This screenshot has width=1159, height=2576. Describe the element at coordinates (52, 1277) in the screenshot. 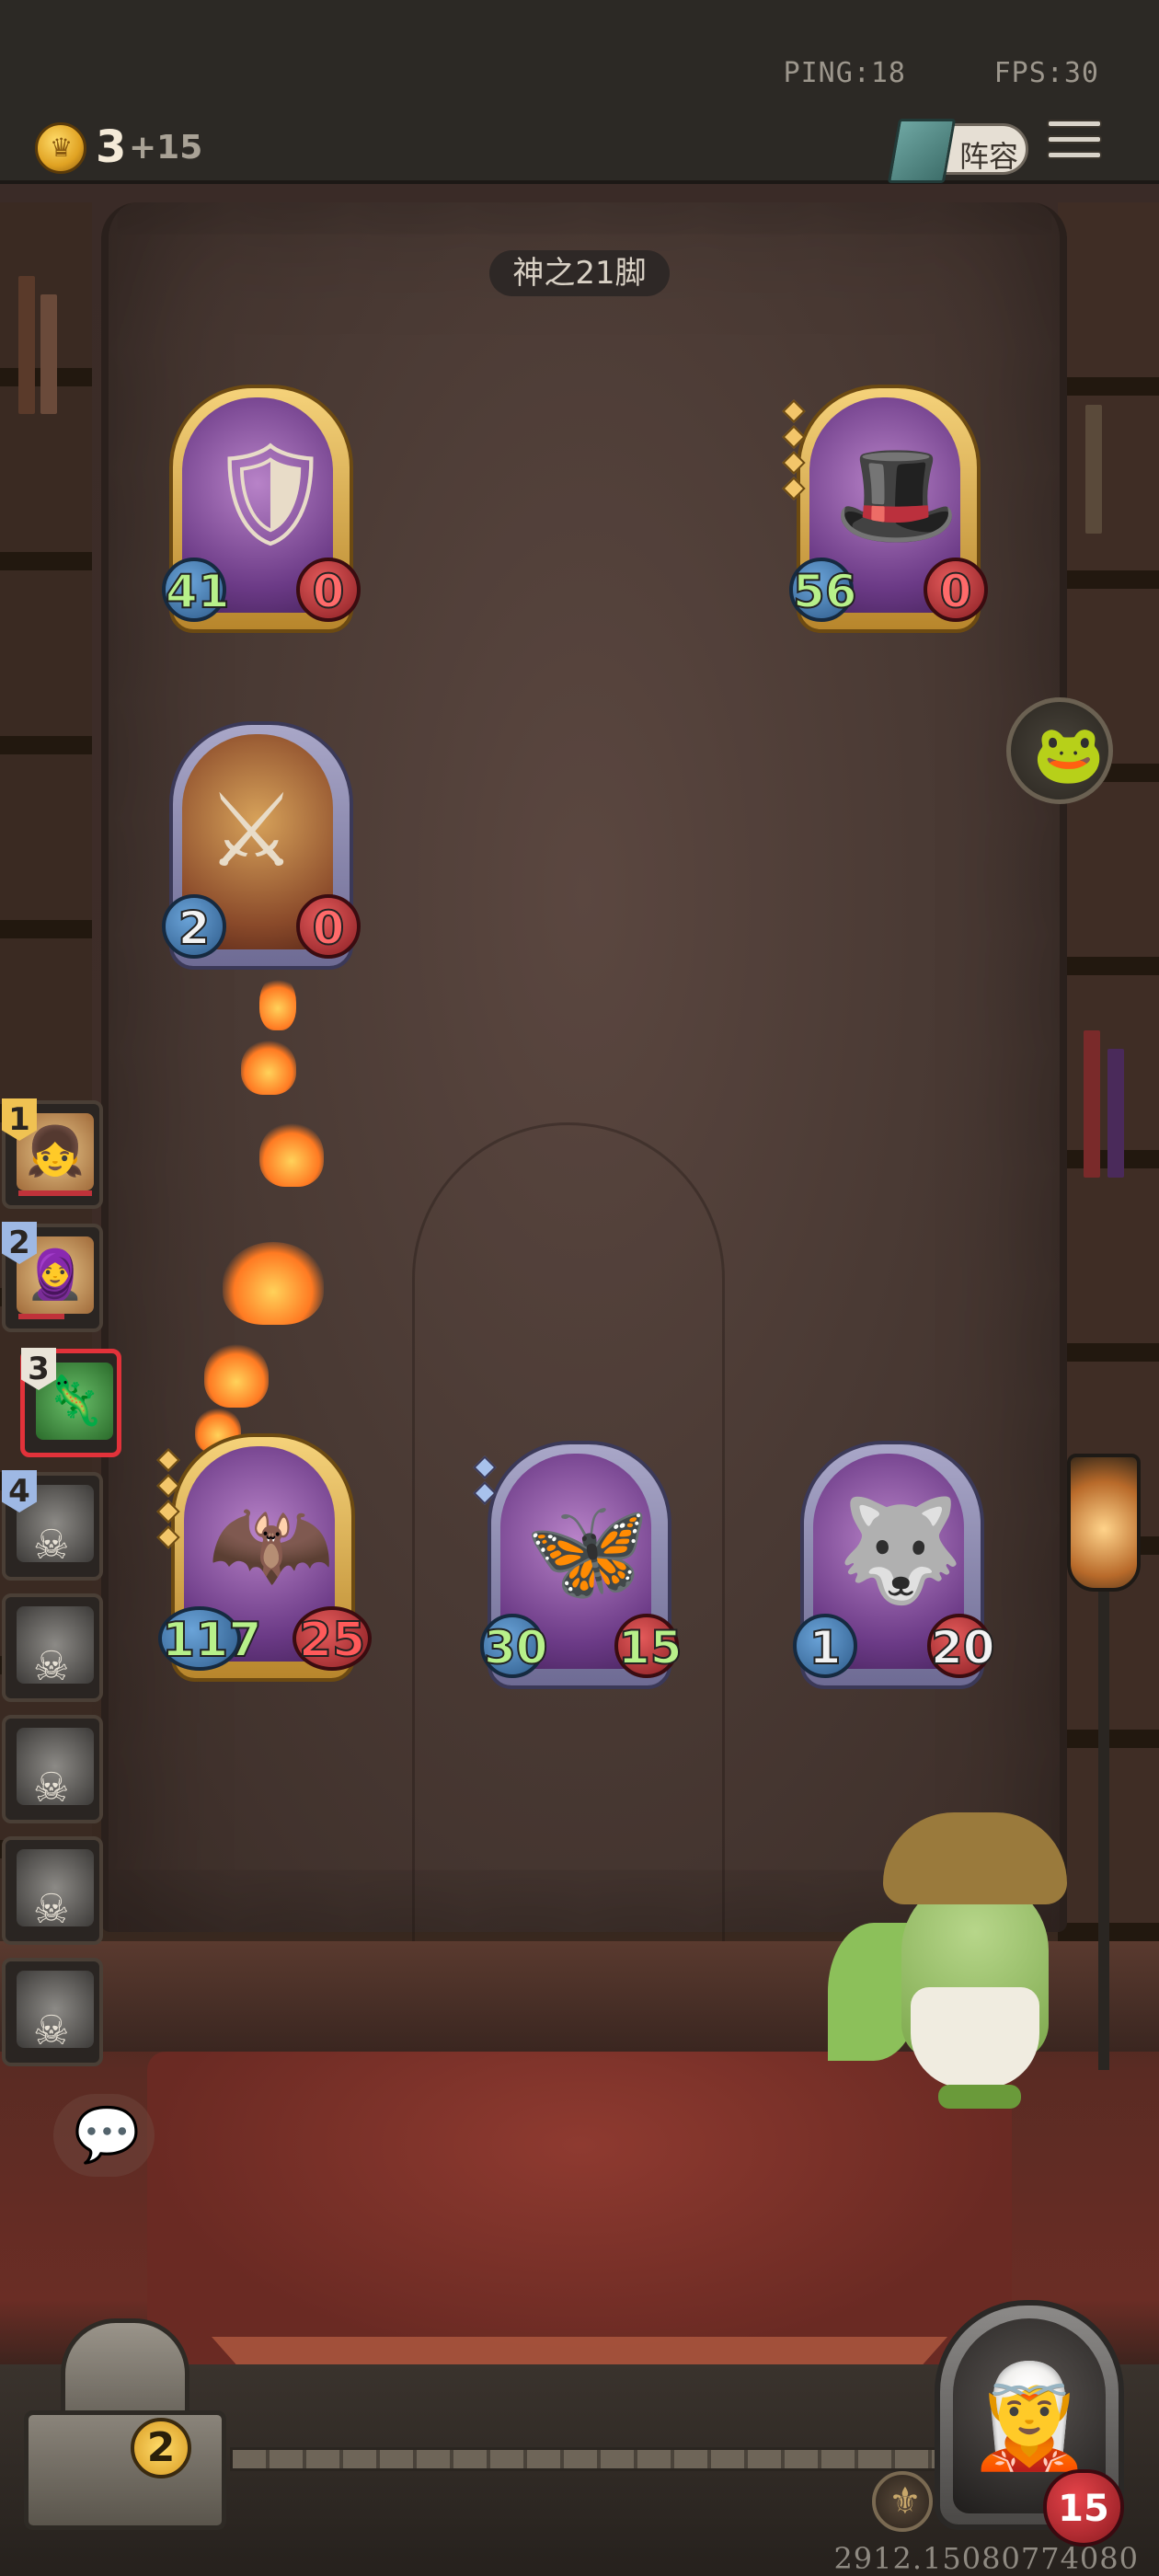

I see `roster-player-2: 🧕 2` at that location.